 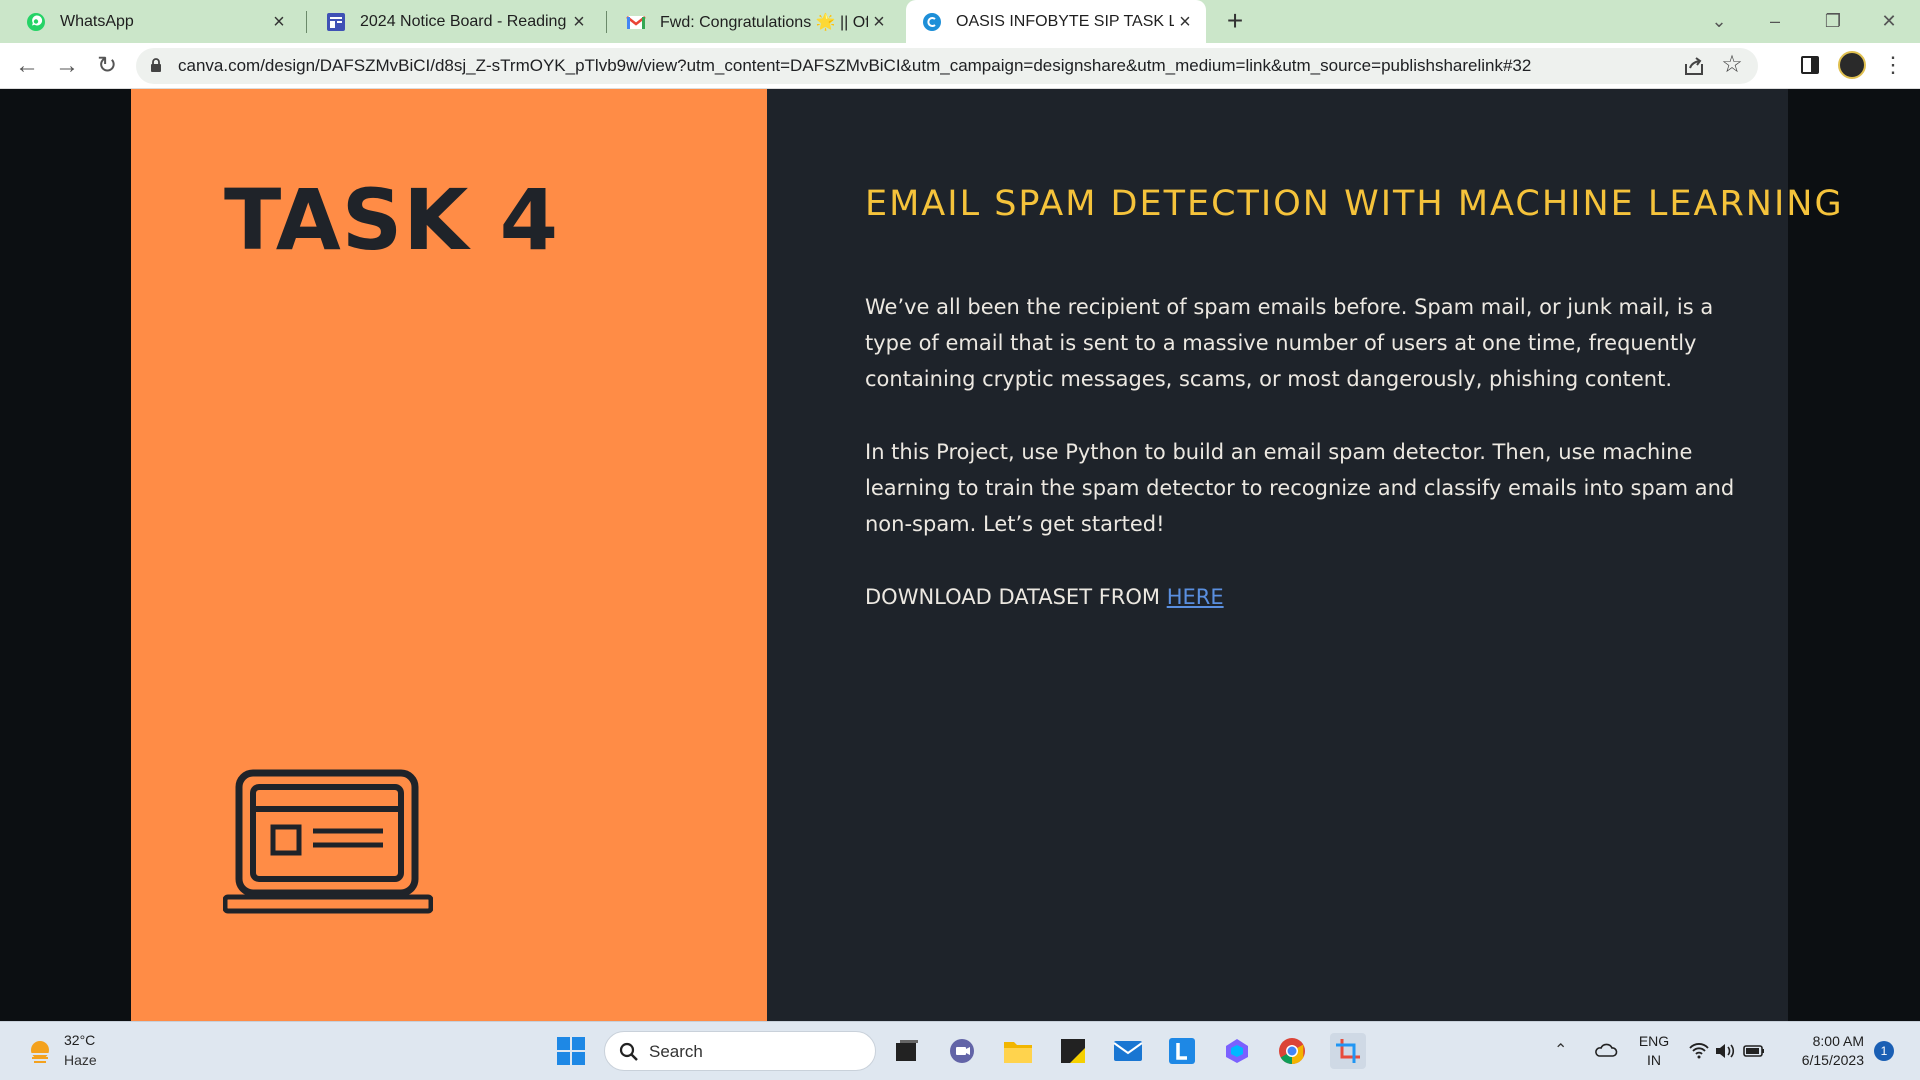 I want to click on menu-kebab-icon: ⋮, so click(x=1893, y=65).